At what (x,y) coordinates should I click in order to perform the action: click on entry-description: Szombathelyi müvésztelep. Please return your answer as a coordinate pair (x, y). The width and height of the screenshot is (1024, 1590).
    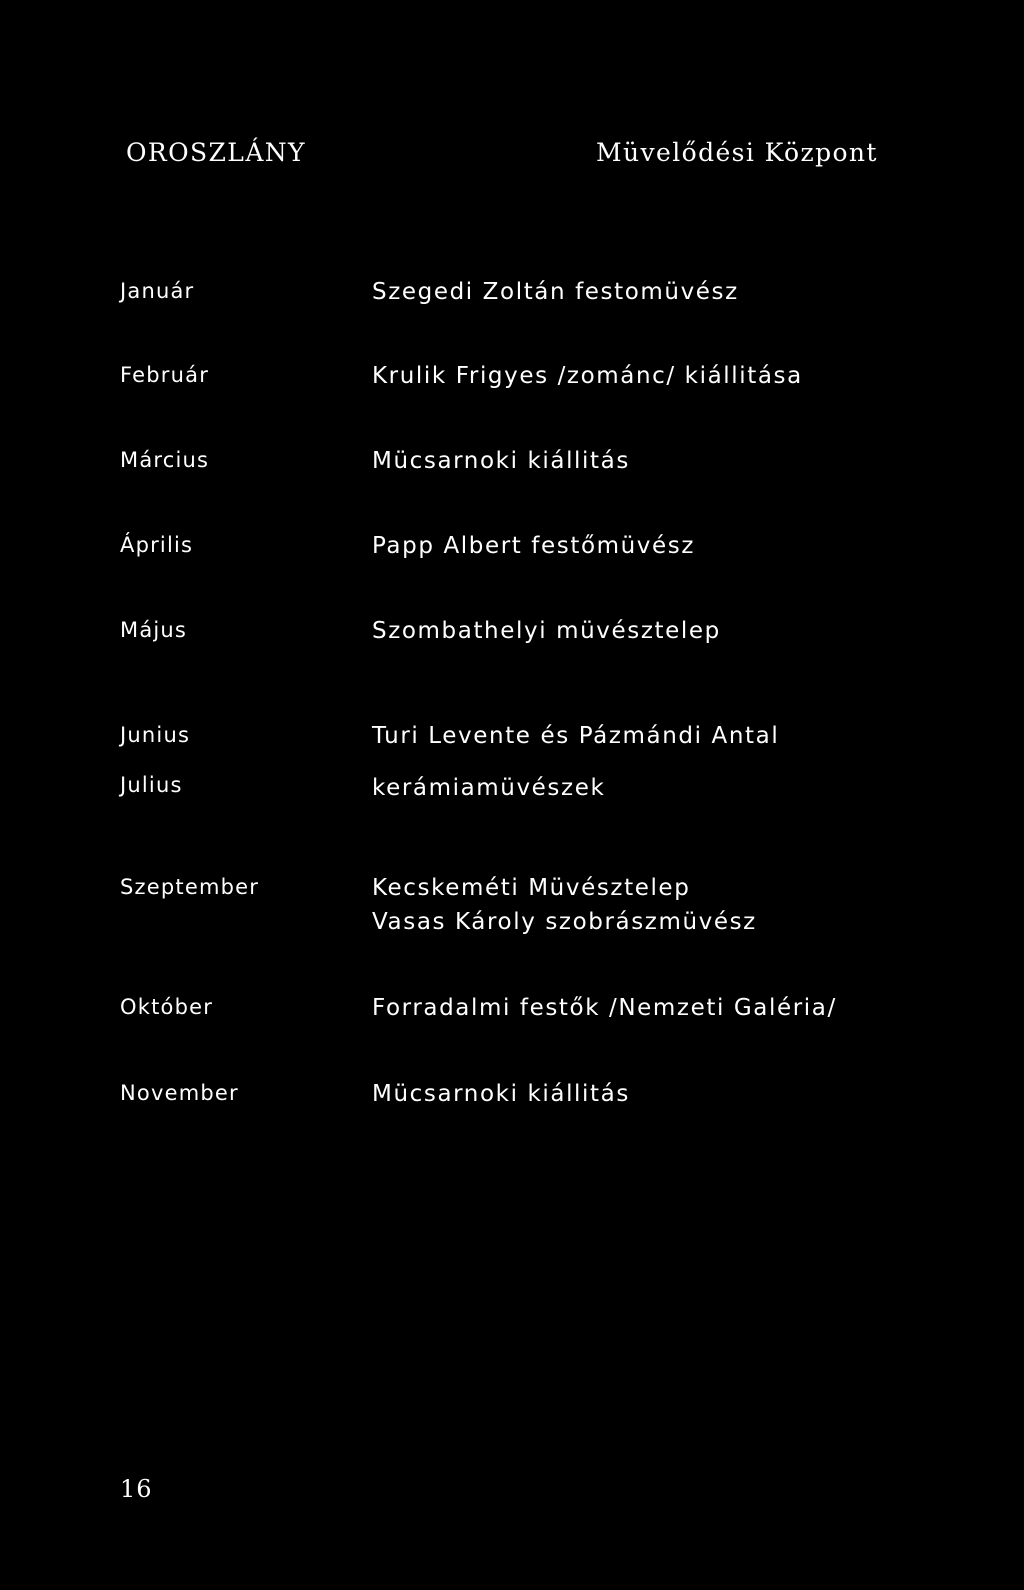
    Looking at the image, I should click on (546, 631).